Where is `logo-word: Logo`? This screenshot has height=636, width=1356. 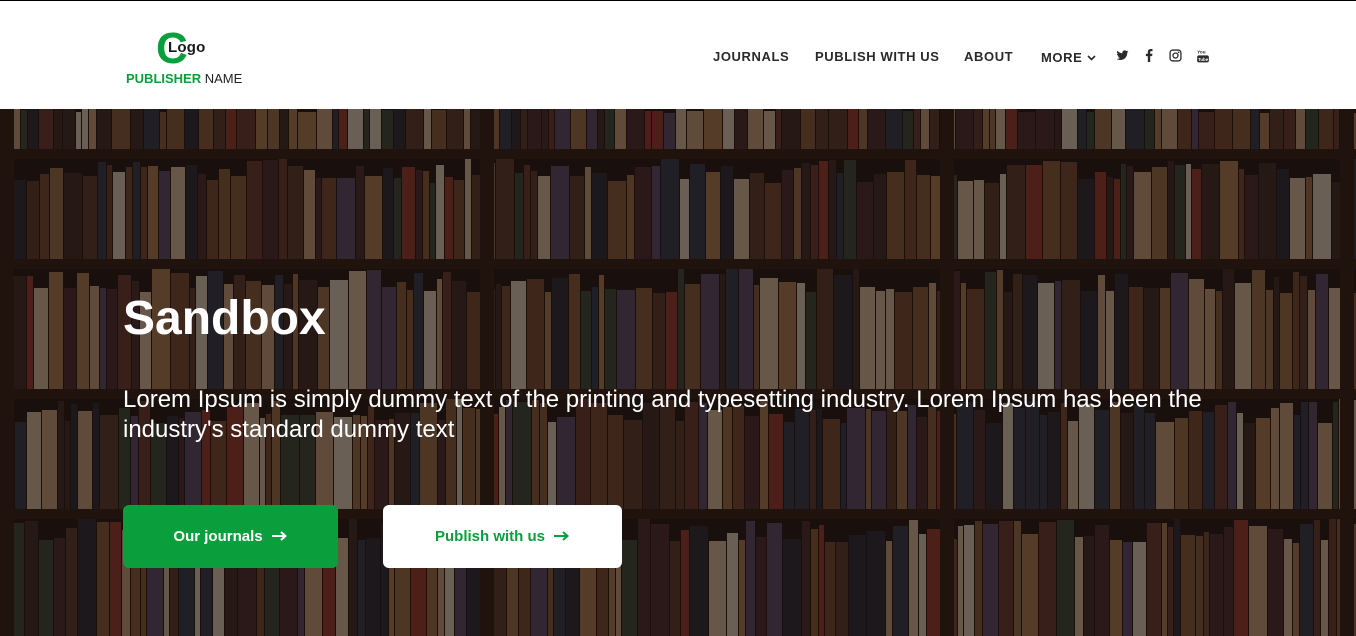
logo-word: Logo is located at coordinates (187, 47).